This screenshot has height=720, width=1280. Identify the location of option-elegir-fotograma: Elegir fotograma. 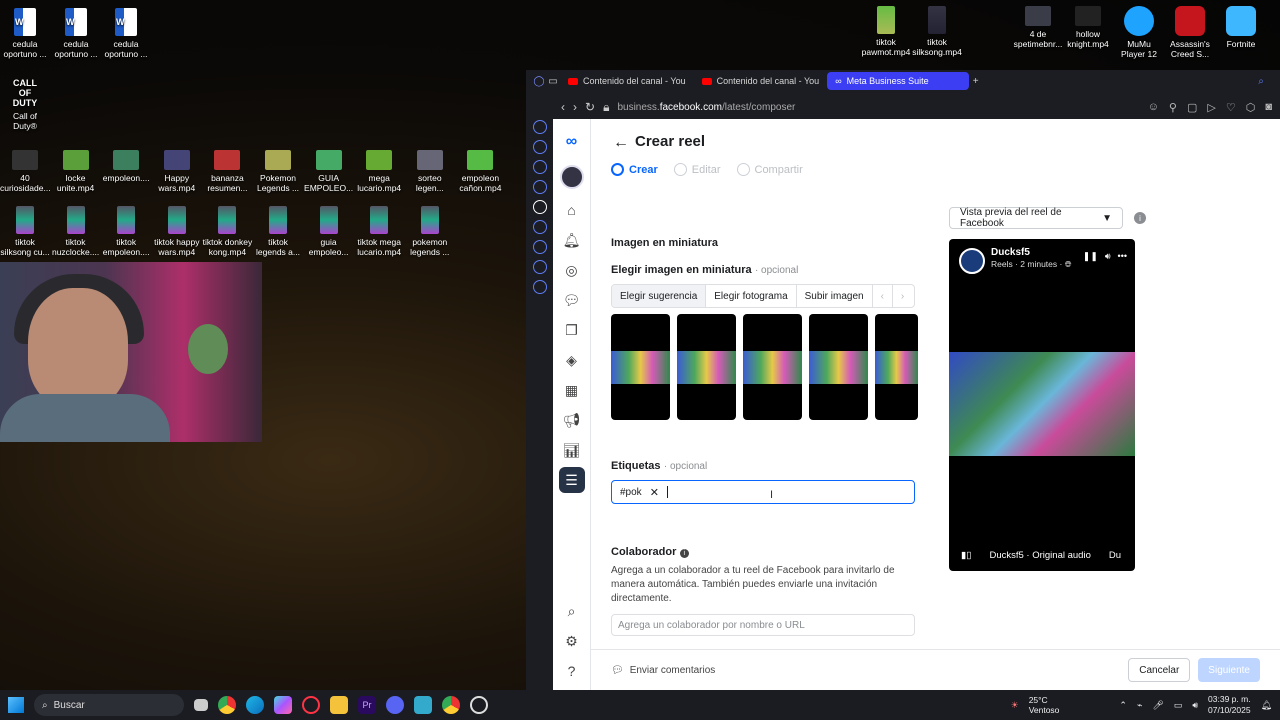
(751, 296).